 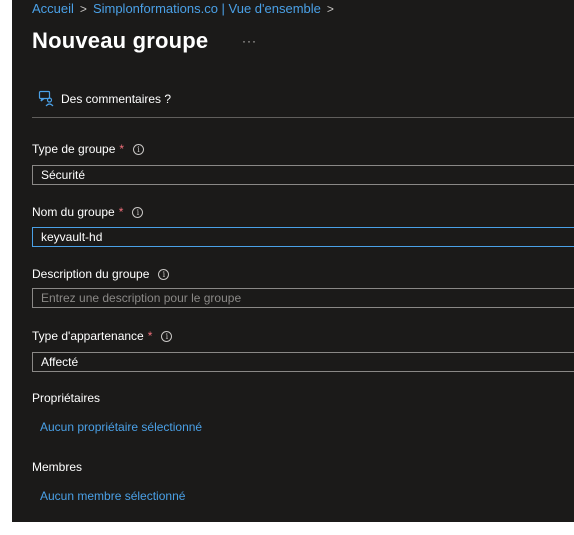 I want to click on group-name-input: keyvault-hd, so click(x=303, y=237).